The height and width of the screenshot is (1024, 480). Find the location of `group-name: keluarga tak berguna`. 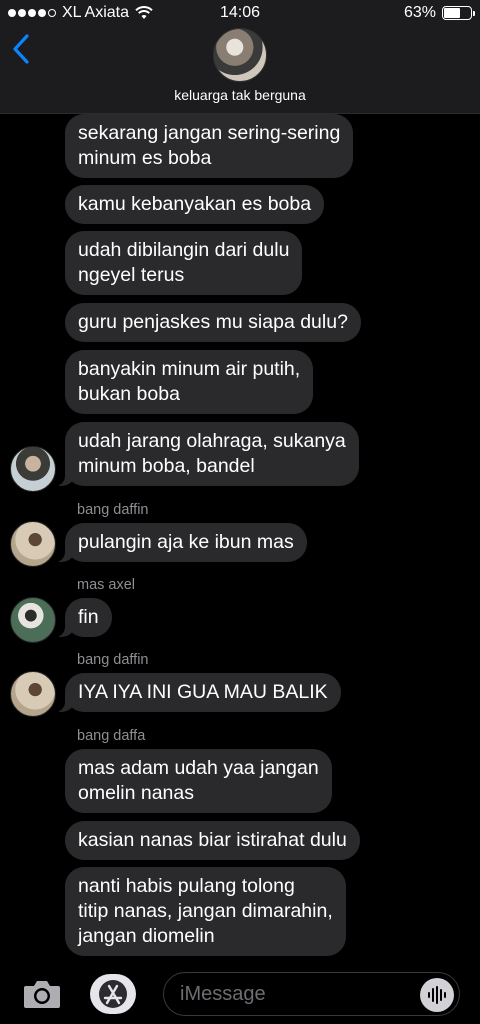

group-name: keluarga tak berguna is located at coordinates (240, 95).